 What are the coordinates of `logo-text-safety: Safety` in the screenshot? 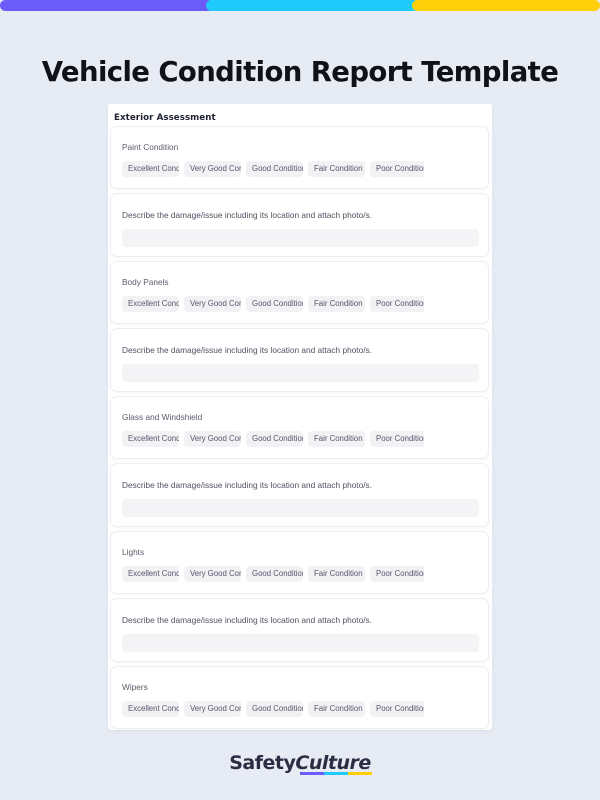 It's located at (262, 763).